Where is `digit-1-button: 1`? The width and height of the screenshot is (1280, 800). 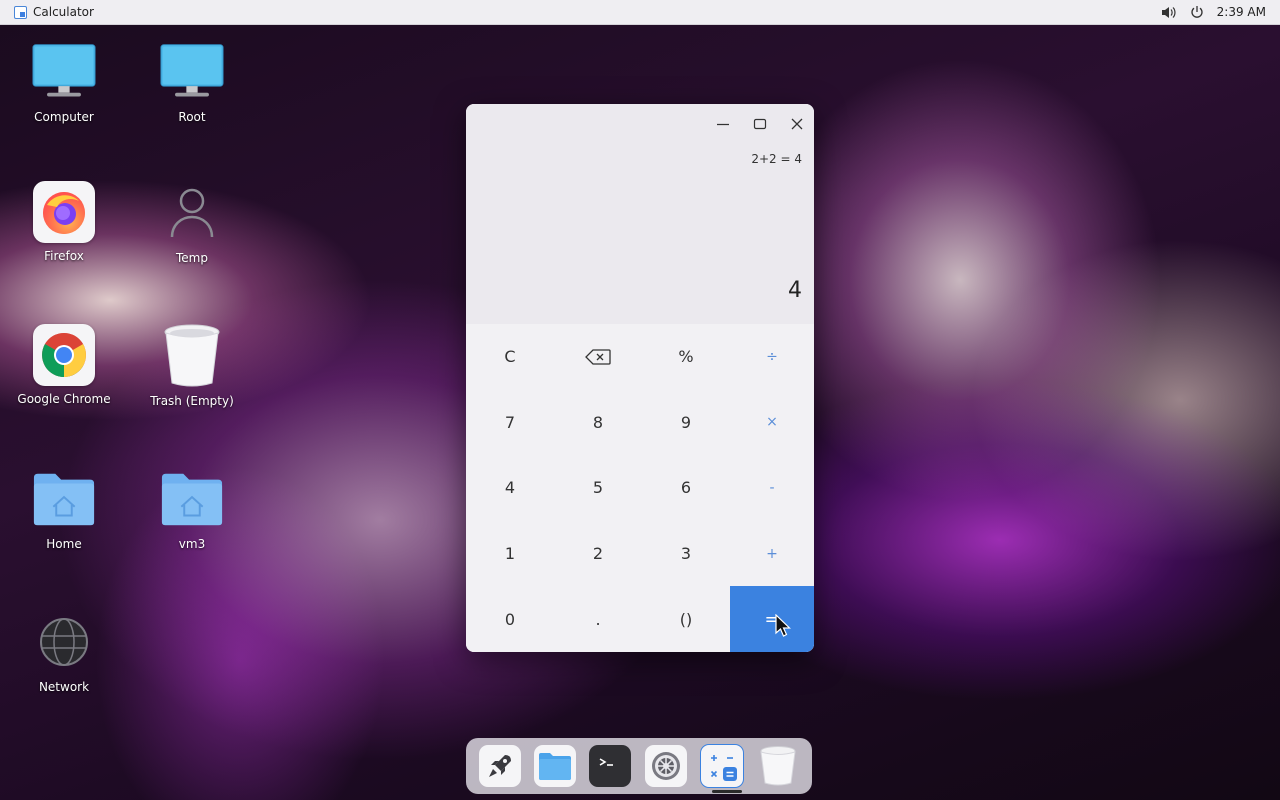
digit-1-button: 1 is located at coordinates (510, 554).